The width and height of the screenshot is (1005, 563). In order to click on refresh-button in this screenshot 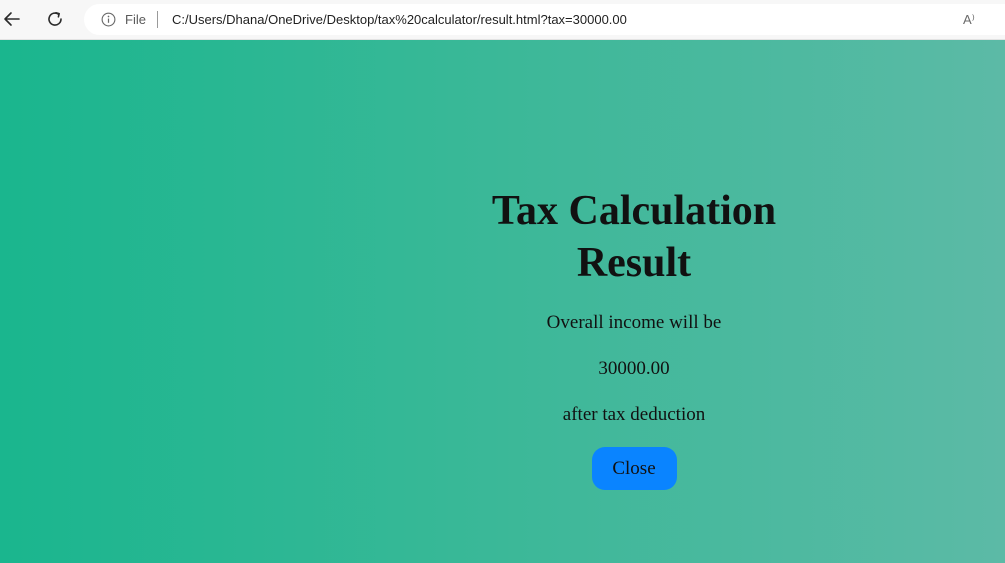, I will do `click(55, 19)`.